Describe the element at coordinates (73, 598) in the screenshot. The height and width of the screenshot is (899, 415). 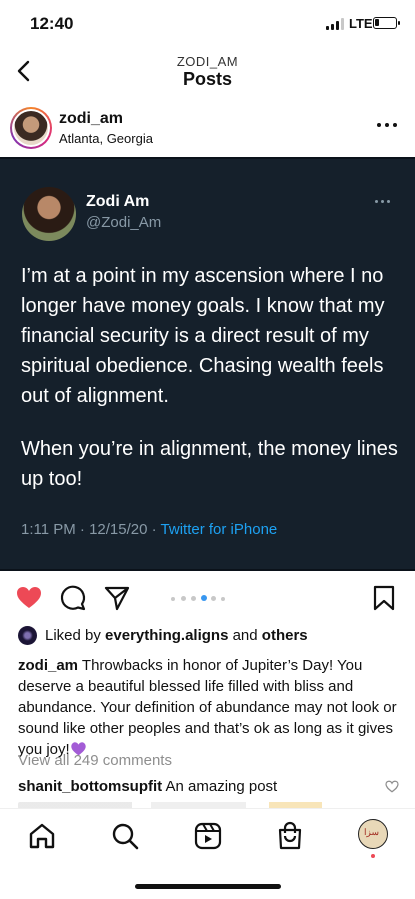
I see `comment-icon` at that location.